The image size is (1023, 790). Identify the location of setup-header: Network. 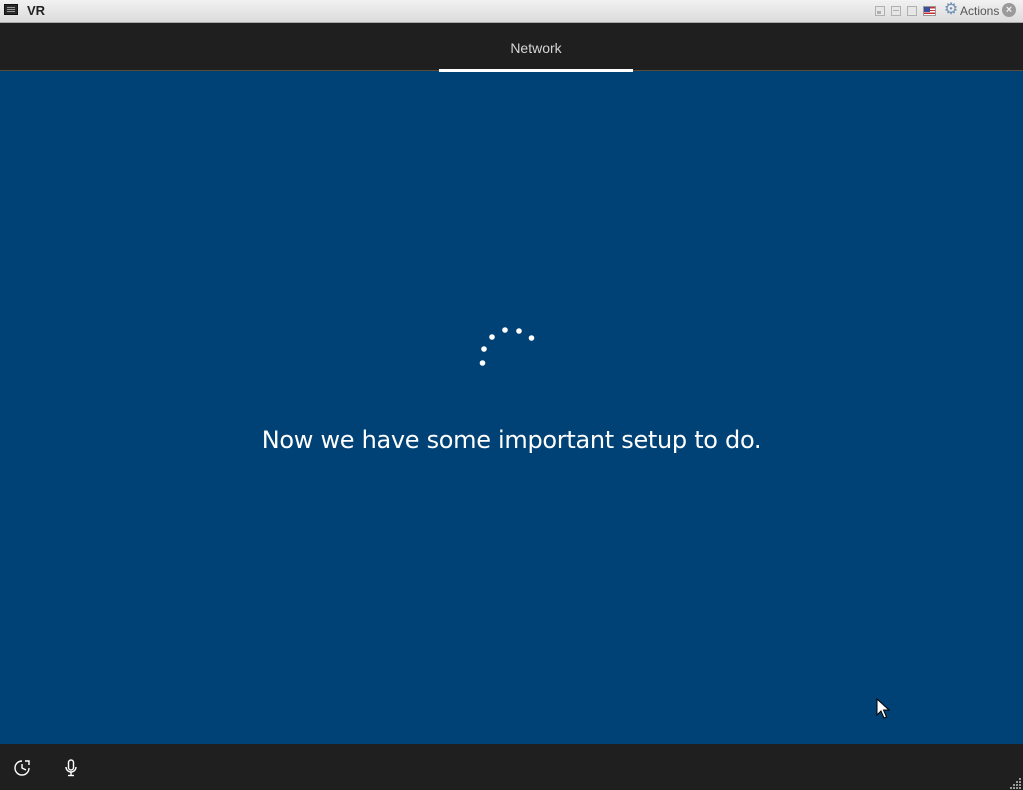
(511, 47).